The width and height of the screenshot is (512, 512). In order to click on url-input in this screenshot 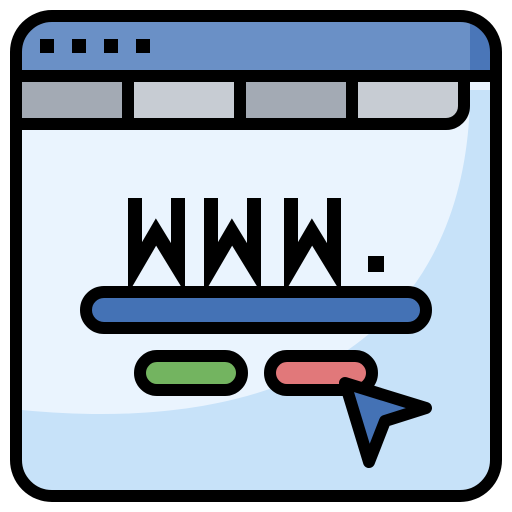, I will do `click(256, 310)`.